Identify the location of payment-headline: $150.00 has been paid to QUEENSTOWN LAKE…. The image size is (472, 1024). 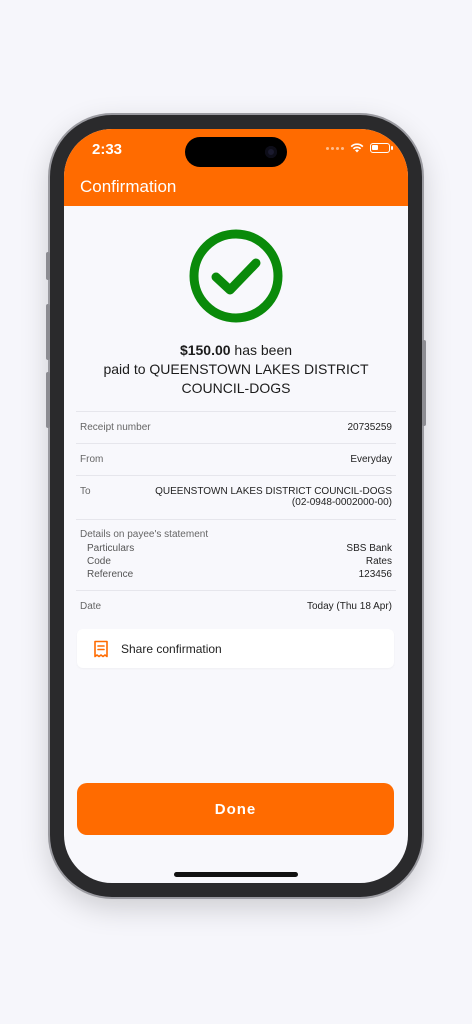
(236, 369).